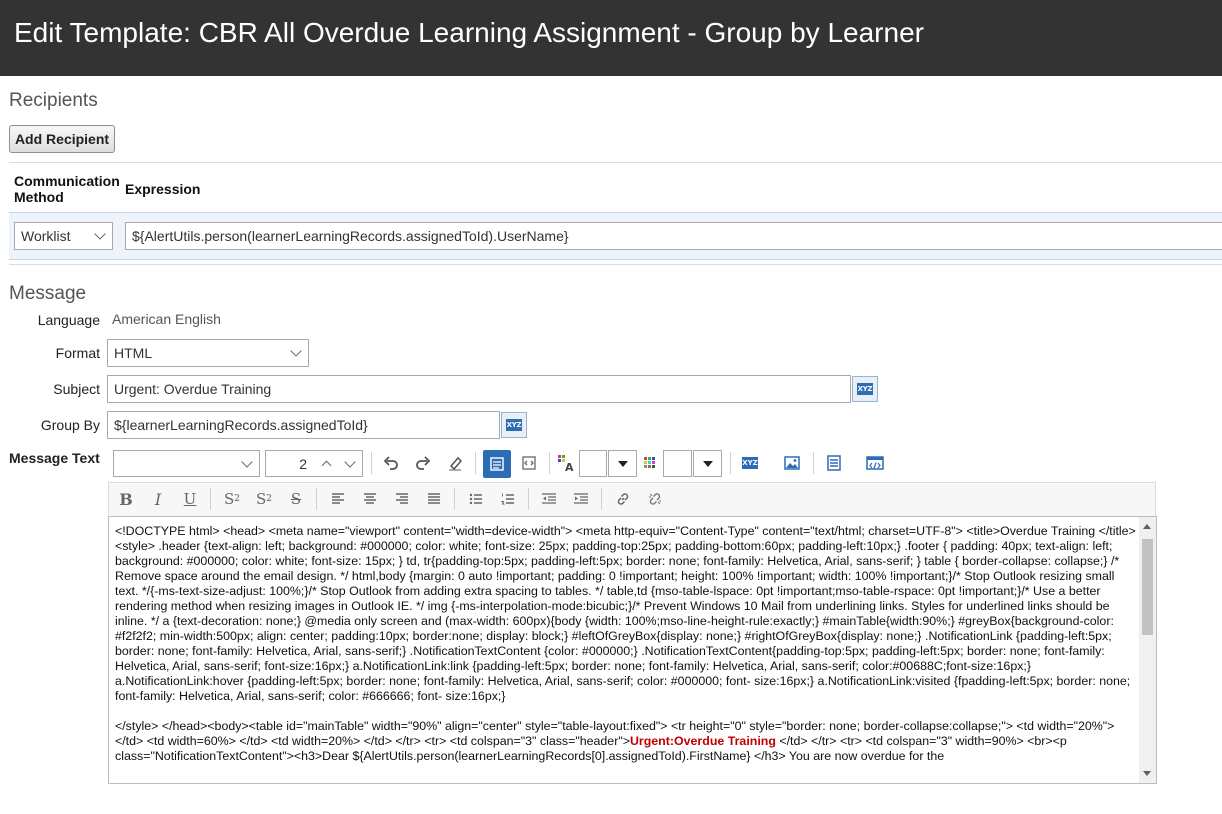 The width and height of the screenshot is (1222, 814). I want to click on svg-text: A, so click(569, 466).